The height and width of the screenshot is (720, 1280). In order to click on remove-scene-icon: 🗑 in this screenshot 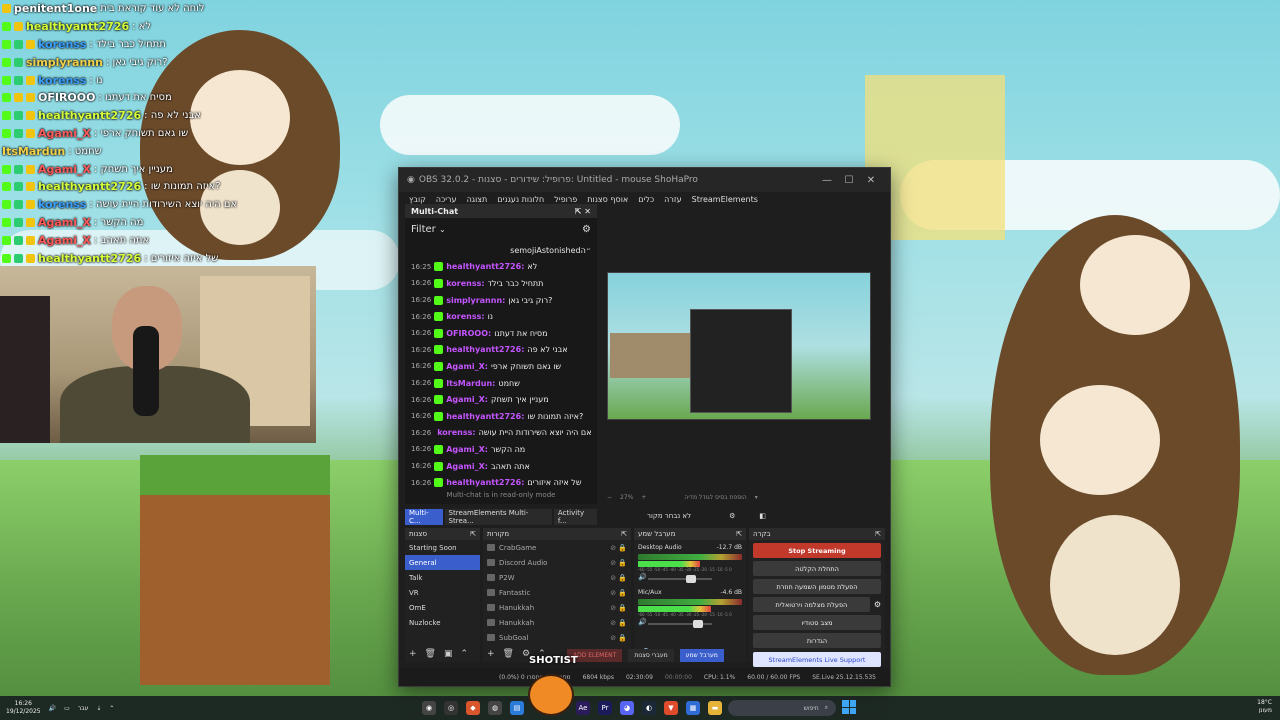, I will do `click(430, 654)`.